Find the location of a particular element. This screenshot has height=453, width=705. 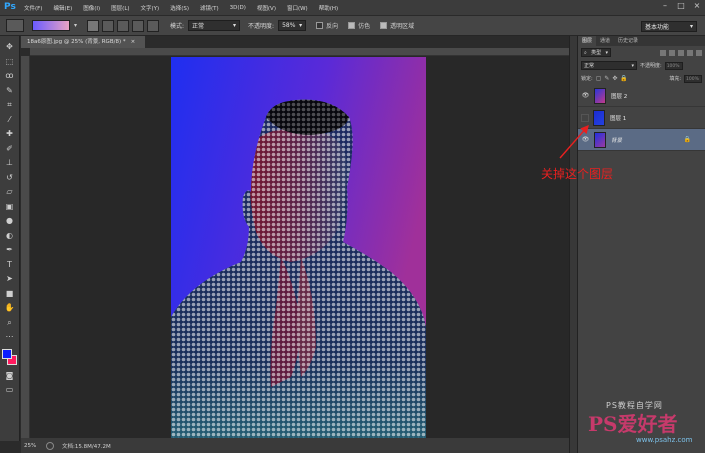

menu-image: 图像(I) is located at coordinates (91, 8).